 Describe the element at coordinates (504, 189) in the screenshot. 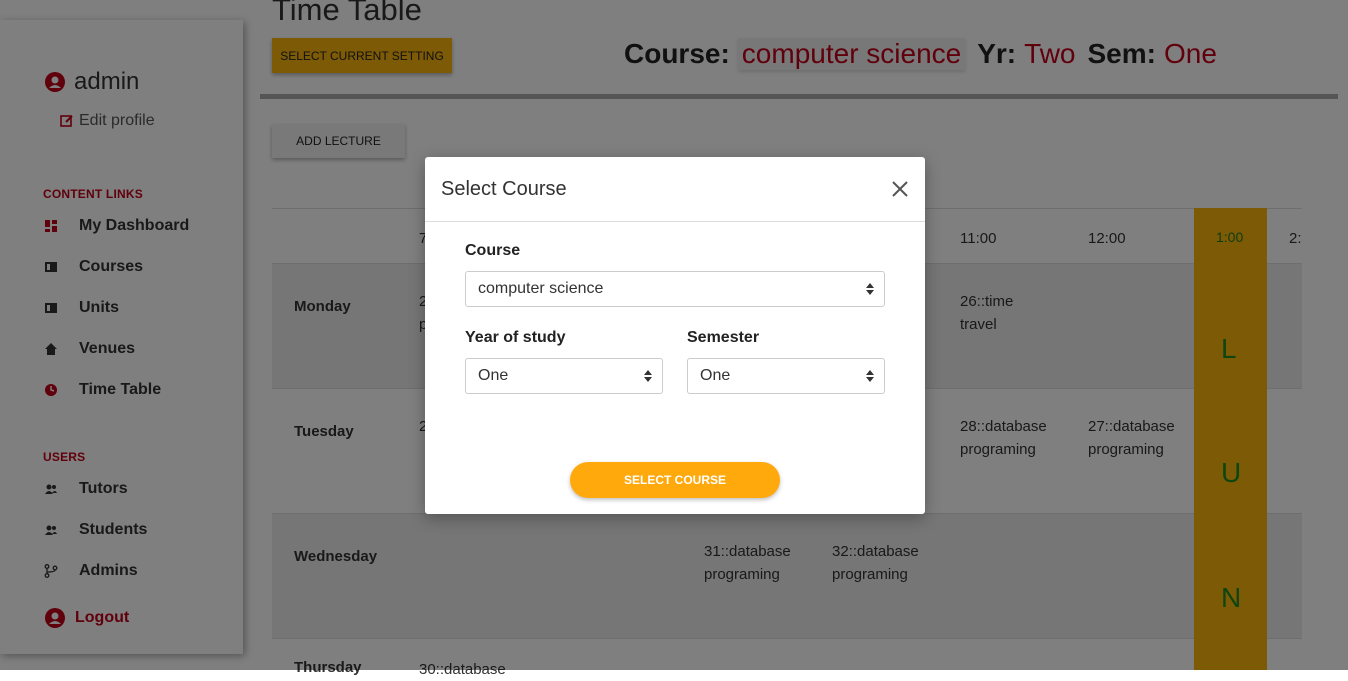

I see `modal-title: Select Course` at that location.